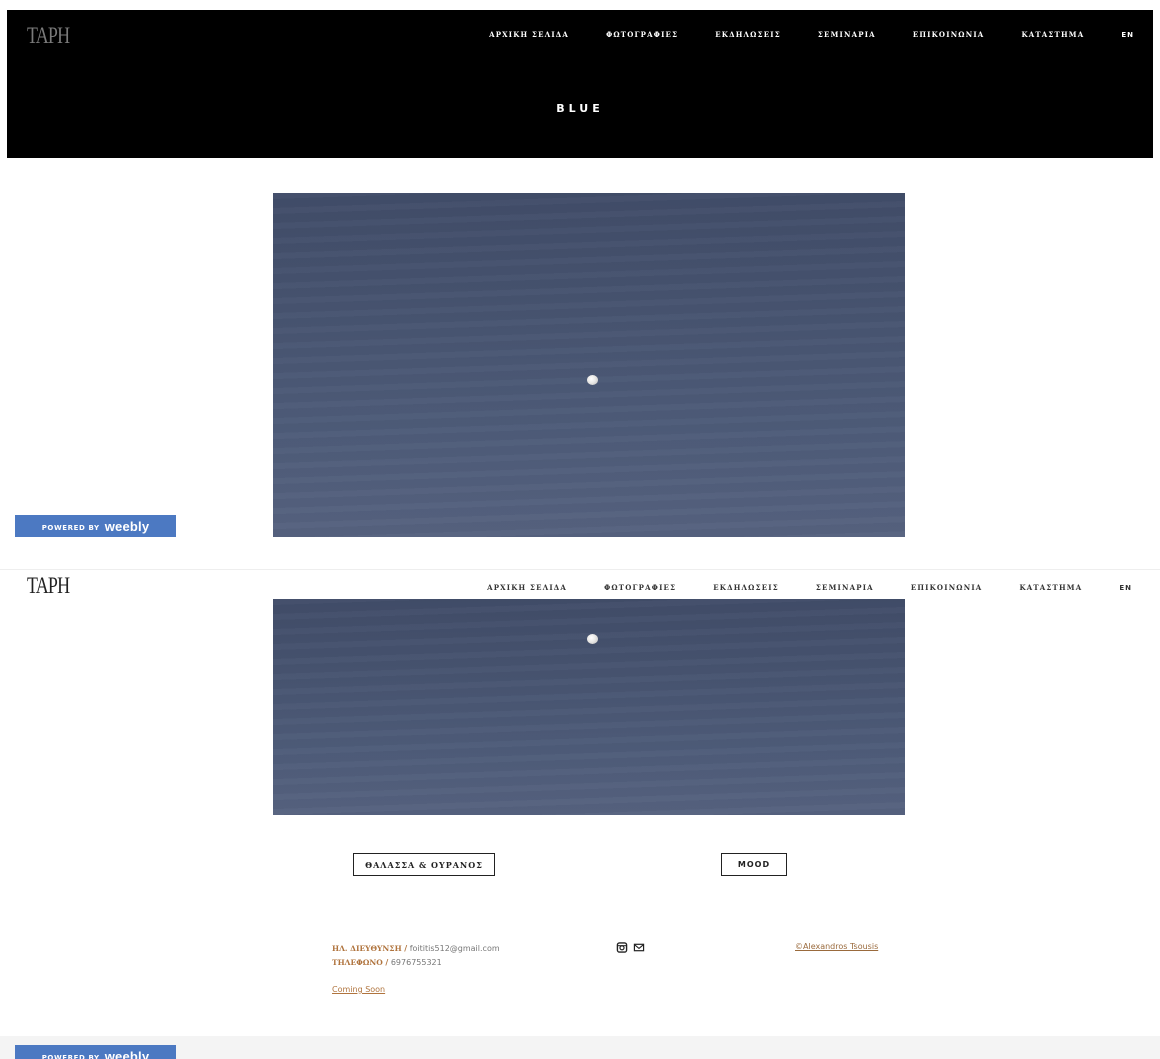 Image resolution: width=1160 pixels, height=1059 pixels. What do you see at coordinates (630, 947) in the screenshot?
I see `social-icons` at bounding box center [630, 947].